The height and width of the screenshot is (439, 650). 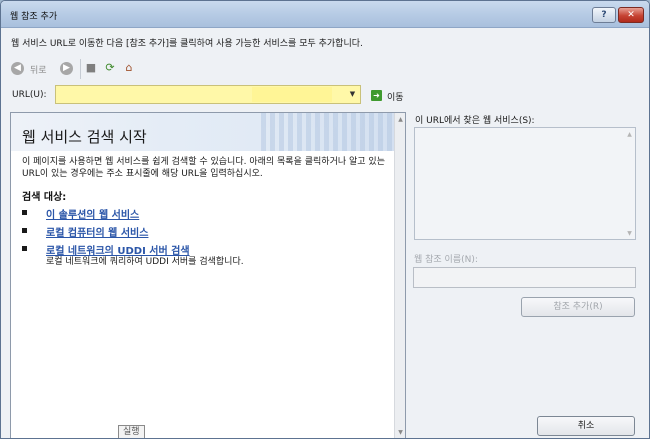 What do you see at coordinates (92, 213) in the screenshot?
I see `link-solution-services: 이 솔루션의 웹 서비스` at bounding box center [92, 213].